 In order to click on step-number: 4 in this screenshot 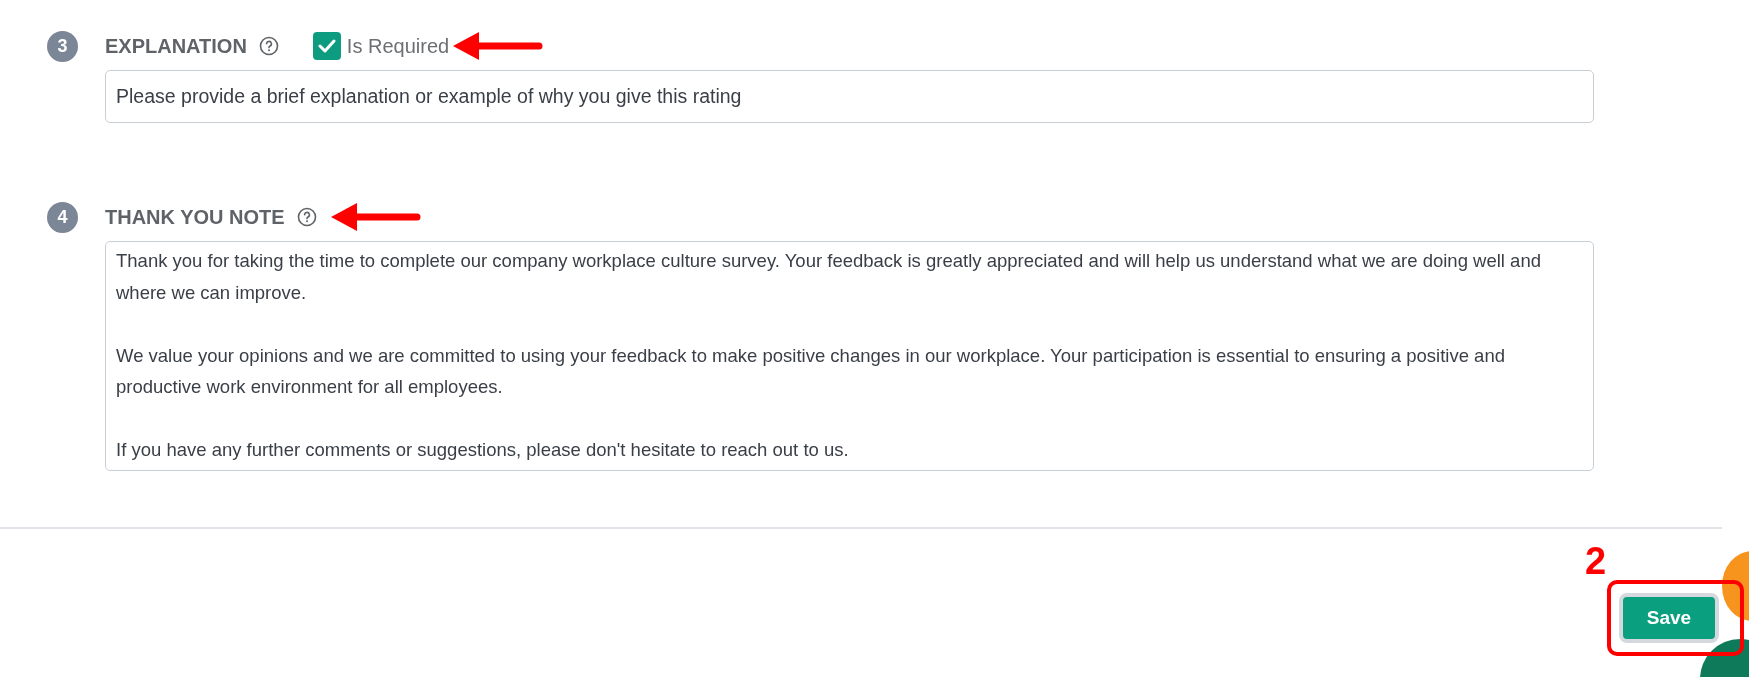, I will do `click(62, 217)`.